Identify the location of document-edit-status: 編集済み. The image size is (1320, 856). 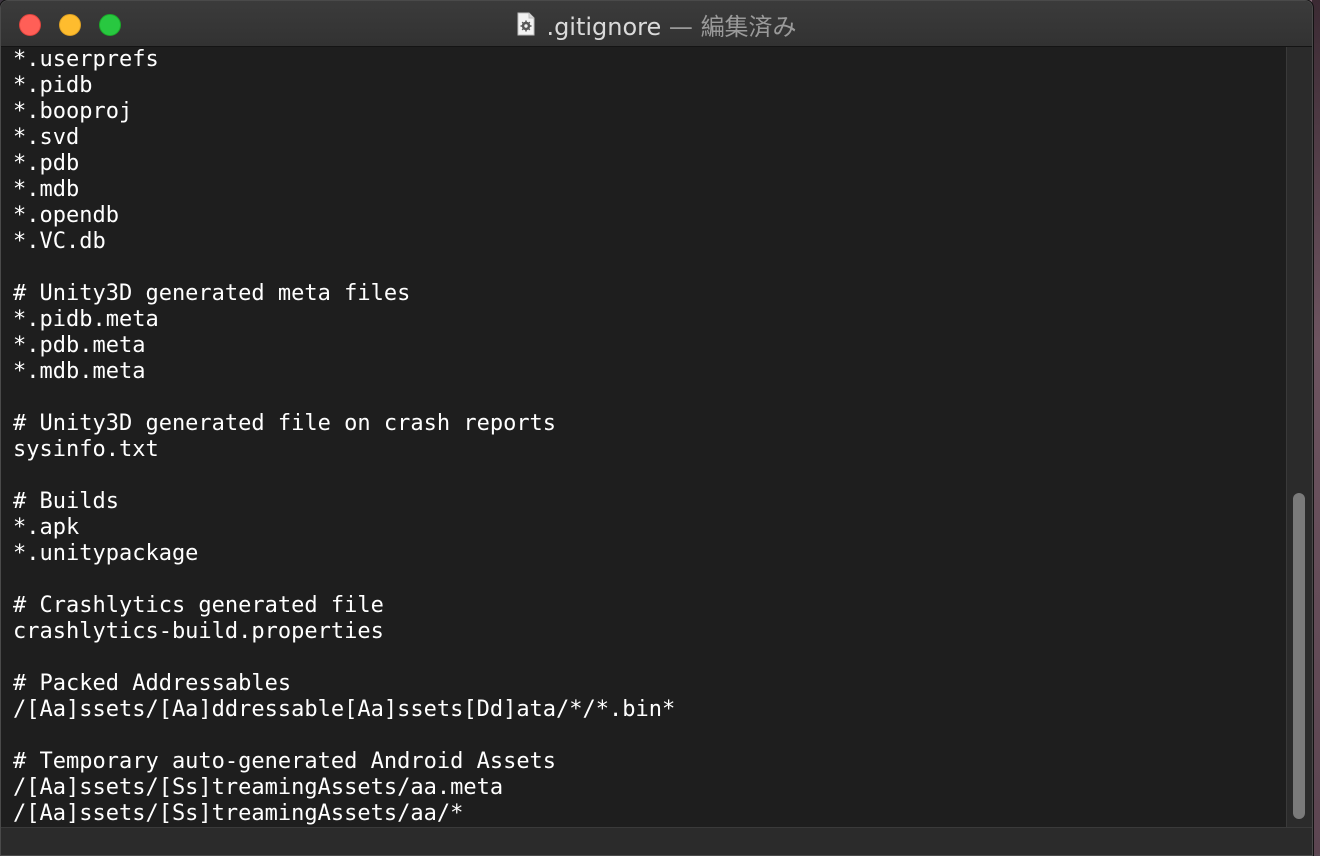
(749, 27).